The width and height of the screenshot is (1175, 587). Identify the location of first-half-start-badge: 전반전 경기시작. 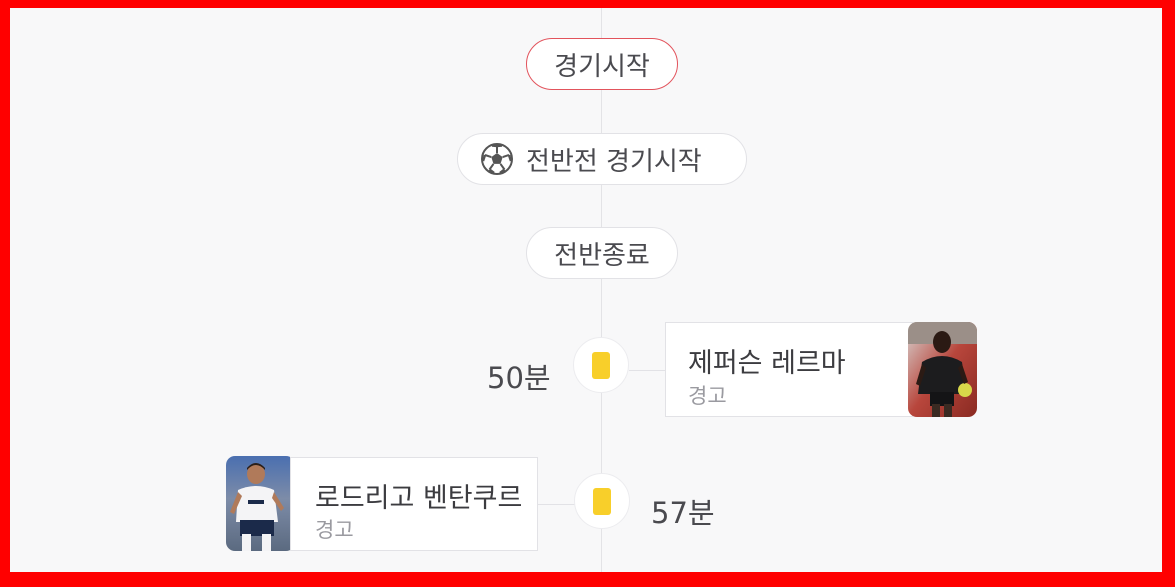
(602, 159).